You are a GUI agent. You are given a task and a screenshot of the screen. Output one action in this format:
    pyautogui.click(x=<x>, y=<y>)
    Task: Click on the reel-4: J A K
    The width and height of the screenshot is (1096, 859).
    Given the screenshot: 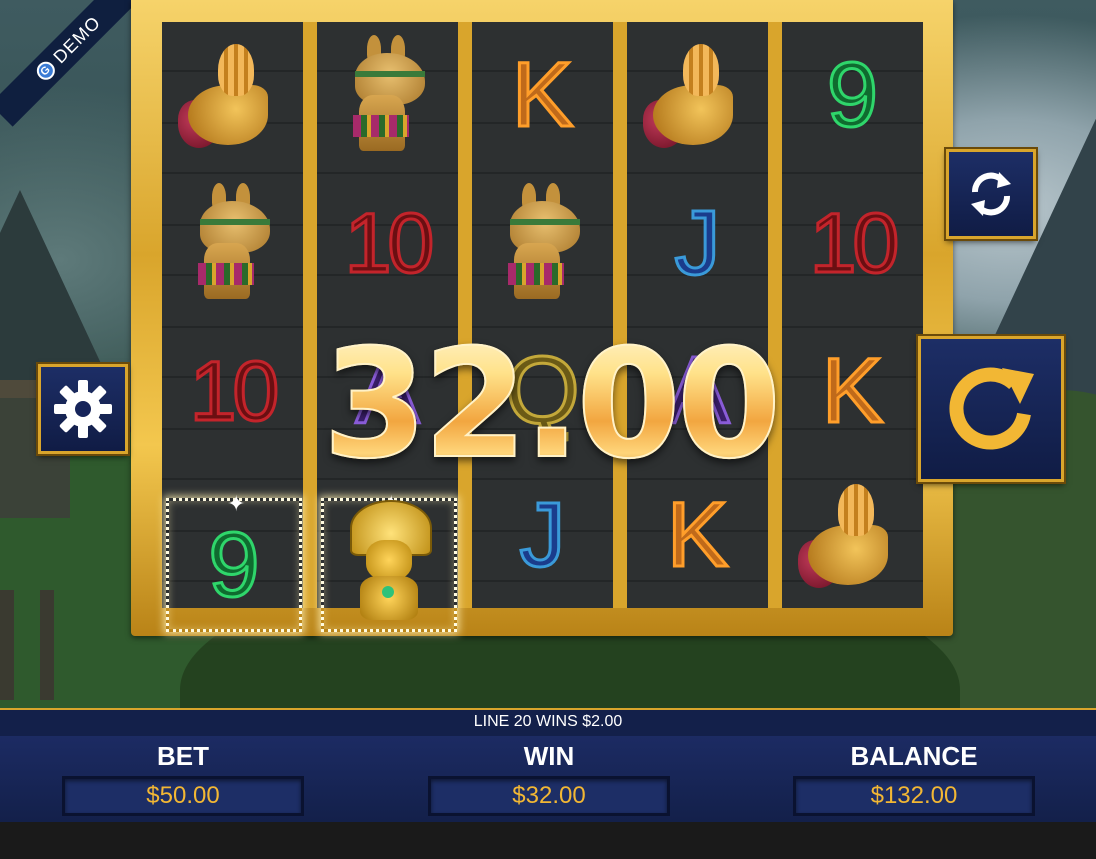 What is the action you would take?
    pyautogui.click(x=704, y=315)
    